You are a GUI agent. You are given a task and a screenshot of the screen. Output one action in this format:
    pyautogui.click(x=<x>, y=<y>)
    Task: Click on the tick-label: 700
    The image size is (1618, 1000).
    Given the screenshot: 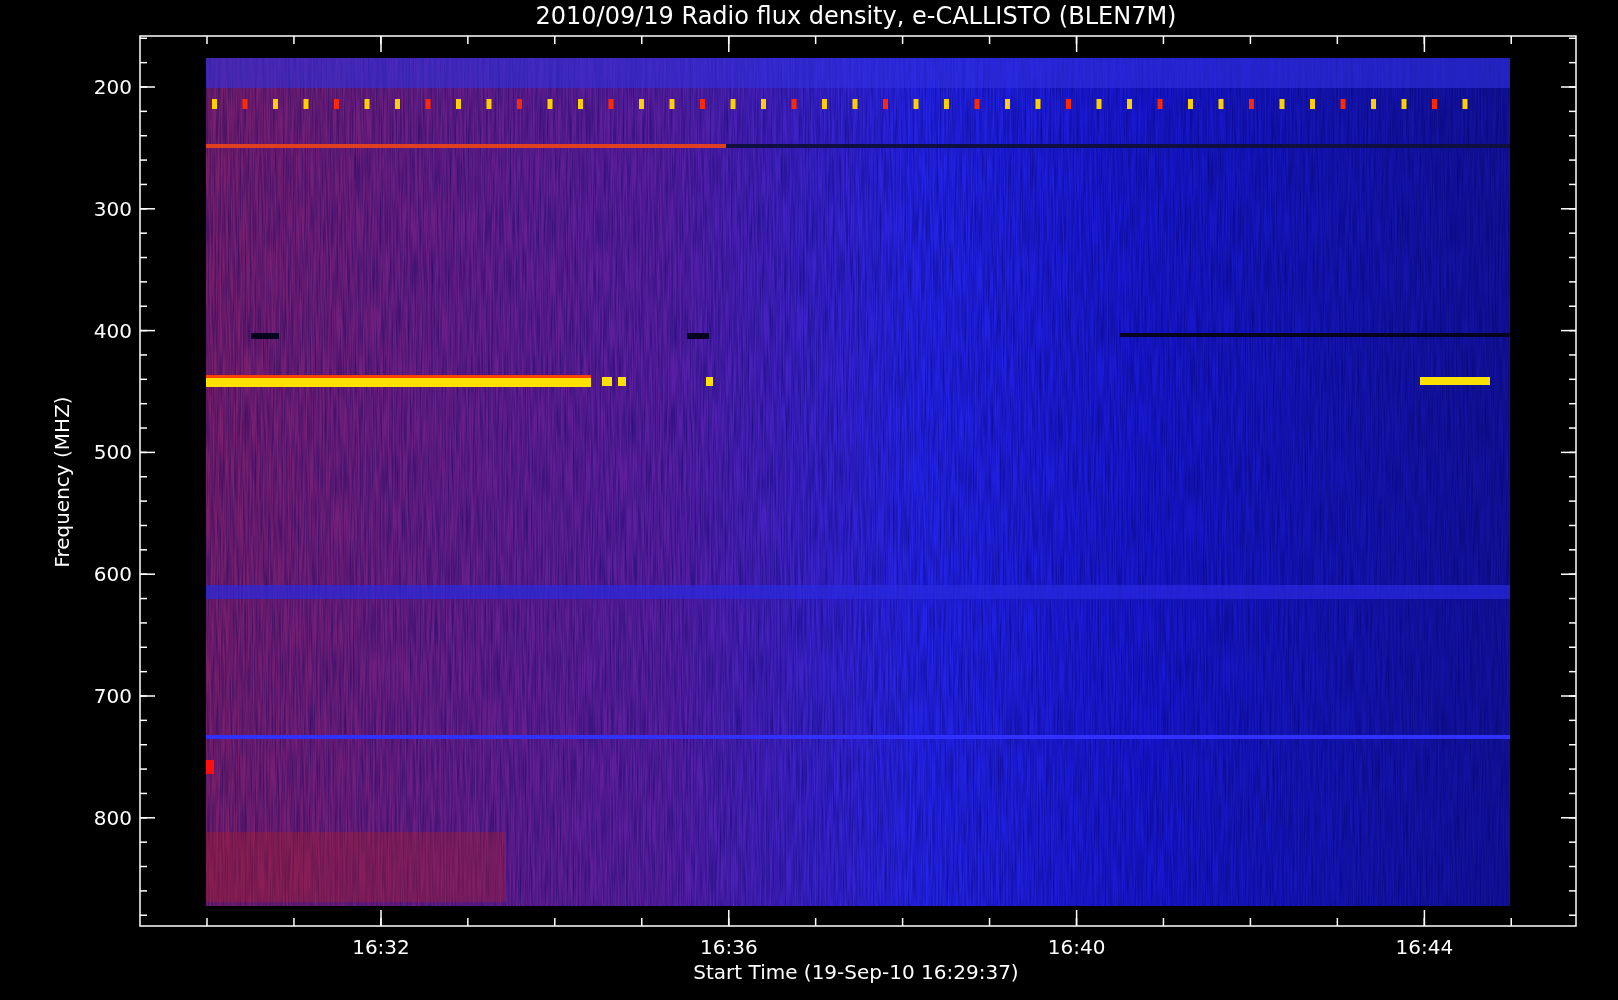 What is the action you would take?
    pyautogui.click(x=112, y=696)
    